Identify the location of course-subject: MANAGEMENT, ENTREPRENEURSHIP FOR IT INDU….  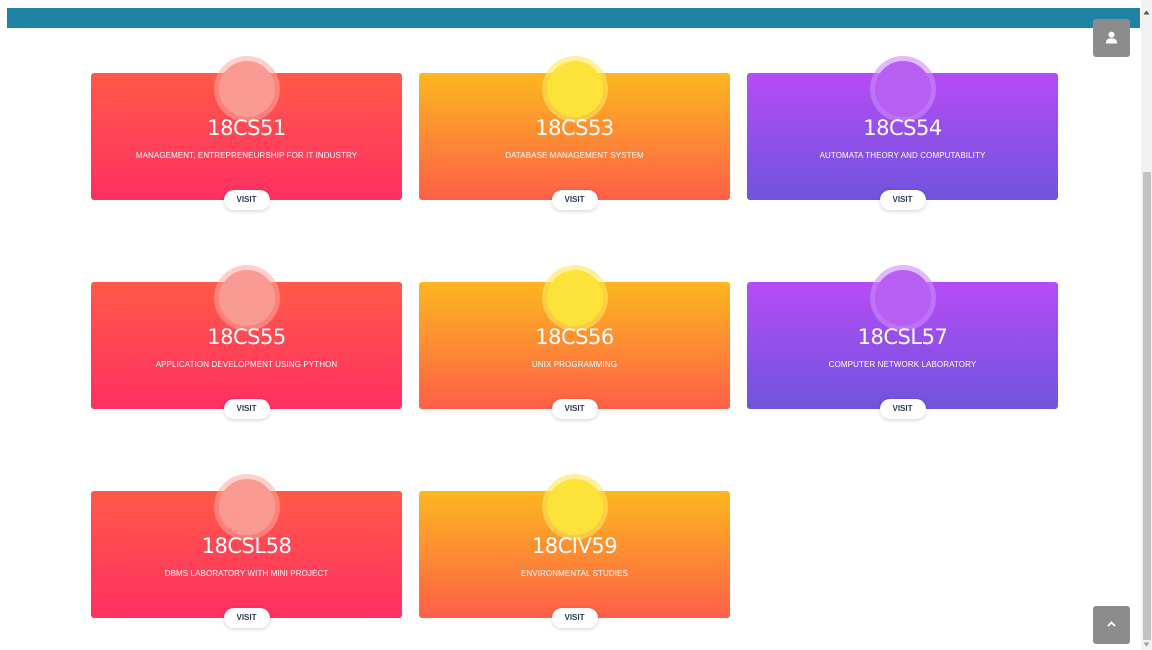
(246, 155).